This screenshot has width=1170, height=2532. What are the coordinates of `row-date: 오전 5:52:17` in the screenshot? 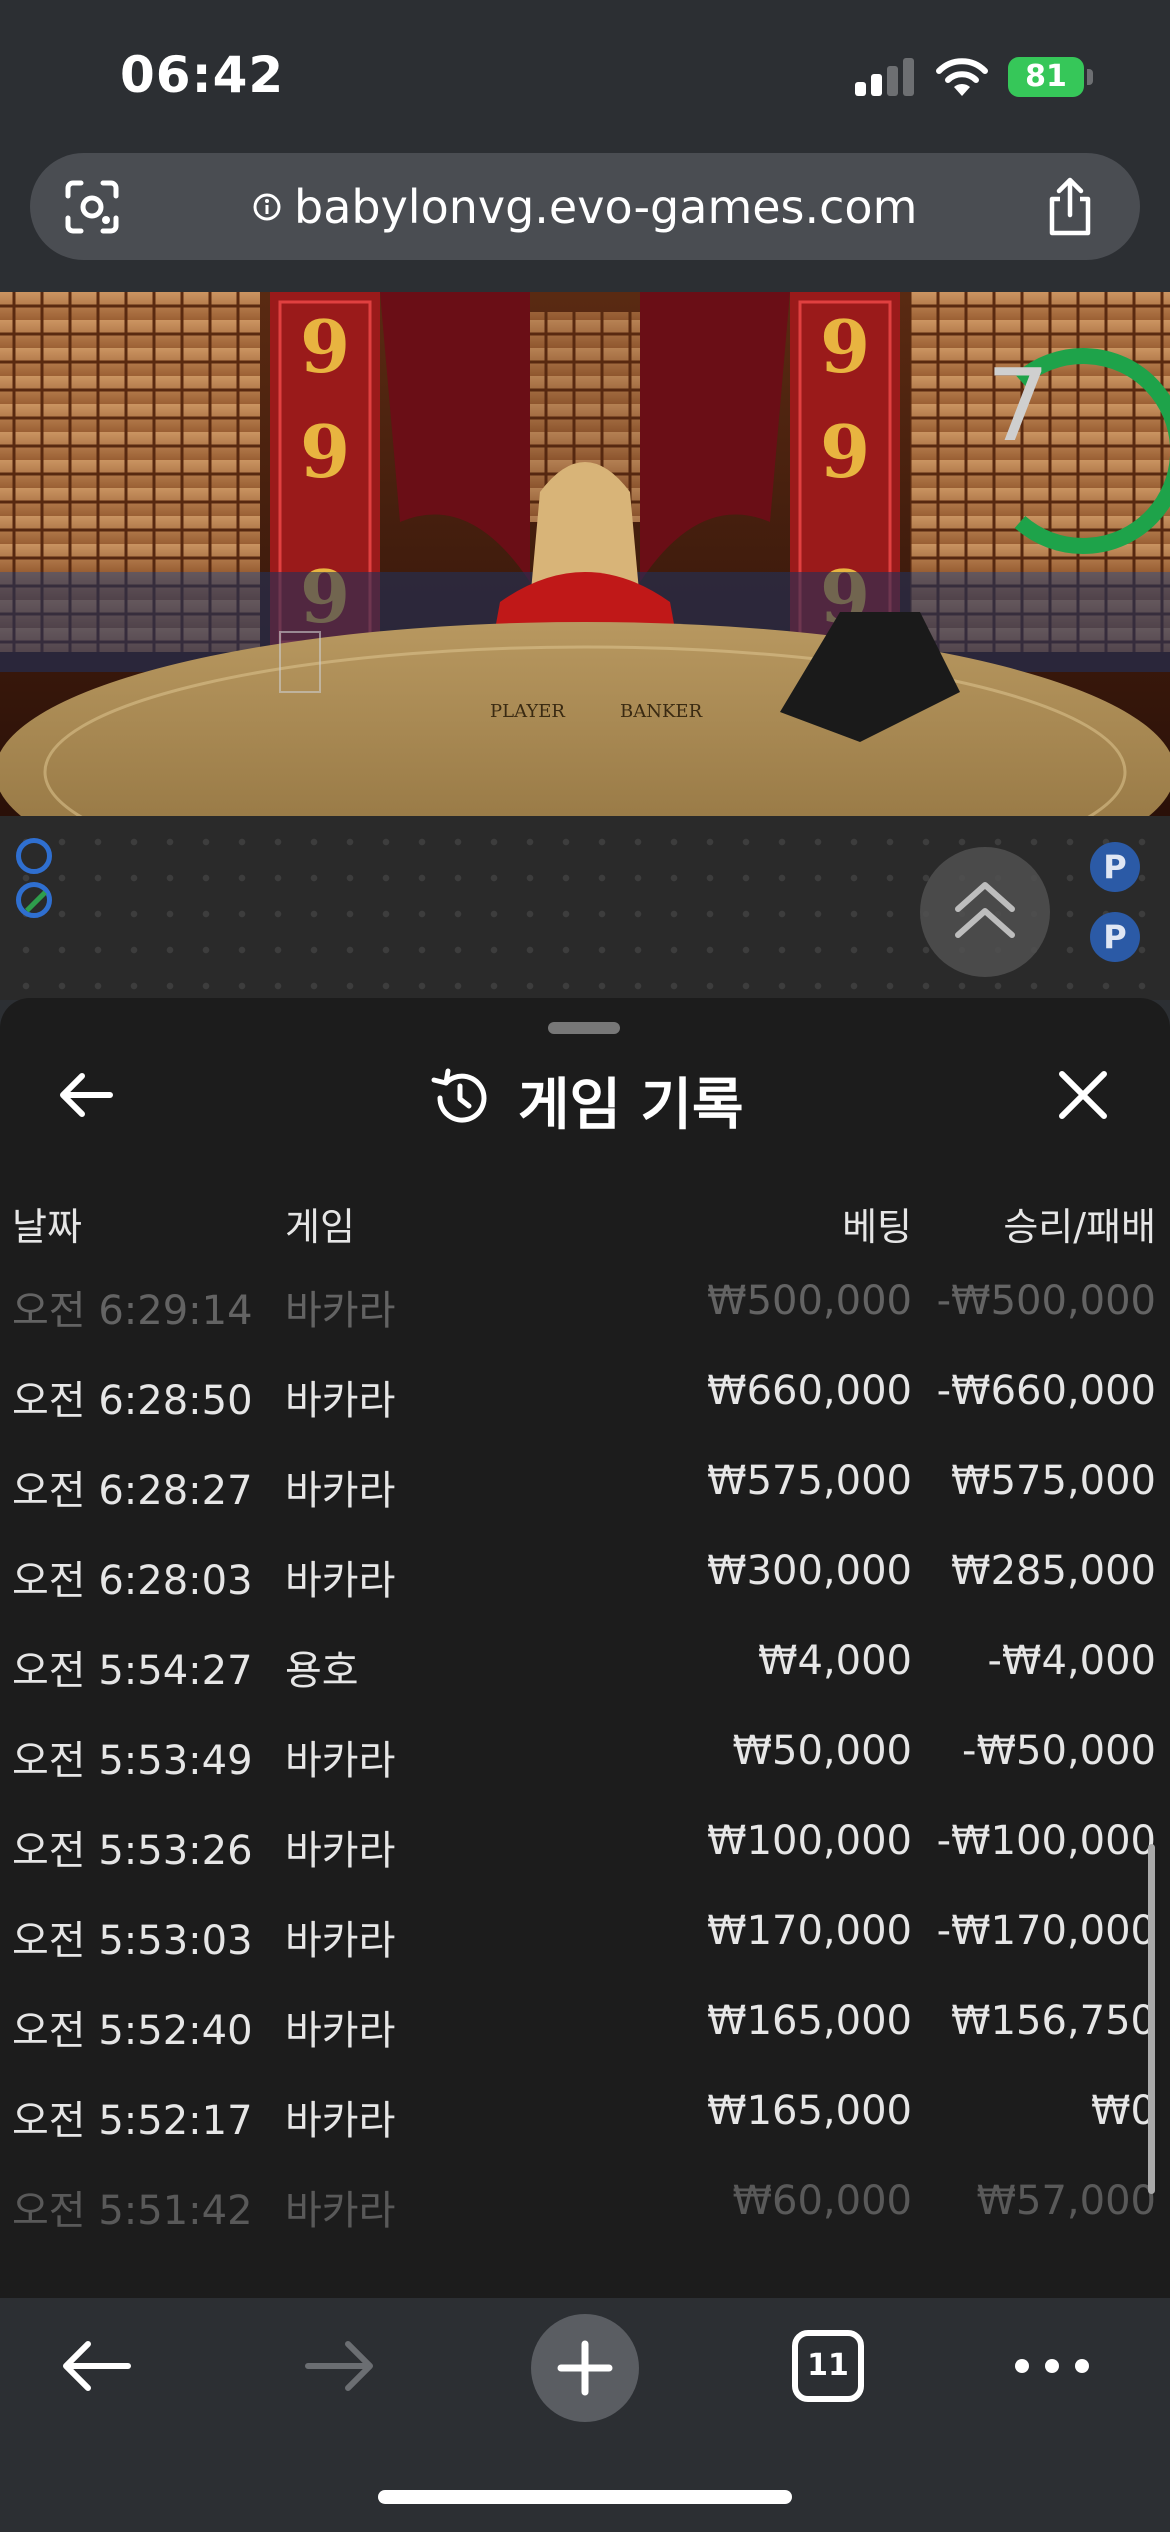 It's located at (132, 2121).